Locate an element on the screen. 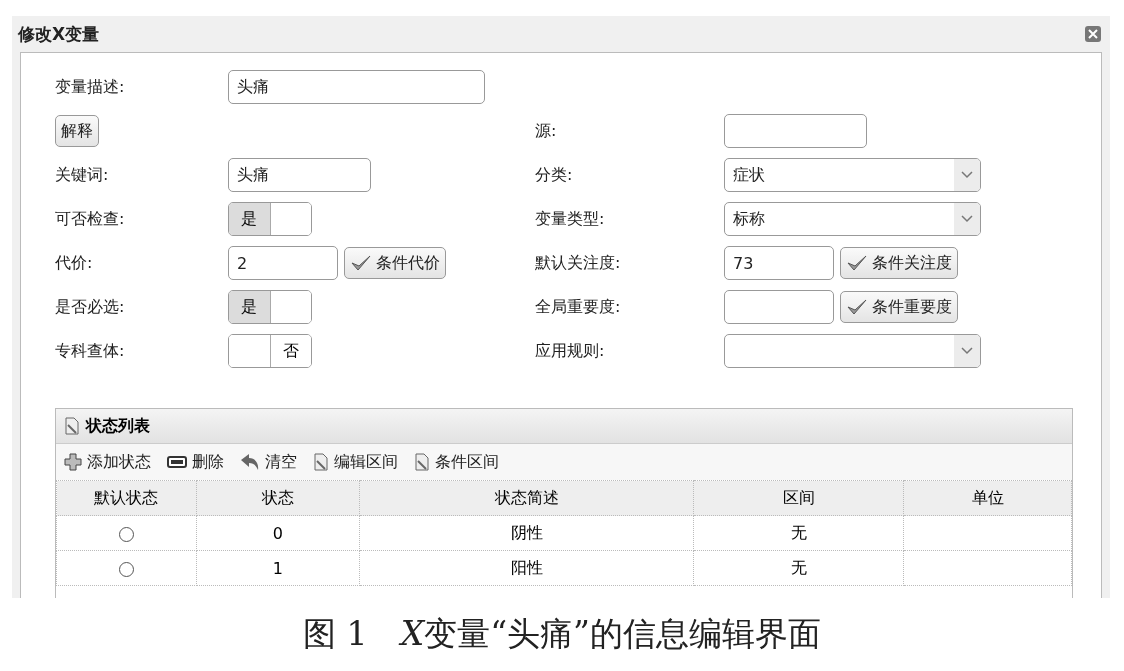 Image resolution: width=1124 pixels, height=671 pixels. column-header: 默认状态 is located at coordinates (126, 498).